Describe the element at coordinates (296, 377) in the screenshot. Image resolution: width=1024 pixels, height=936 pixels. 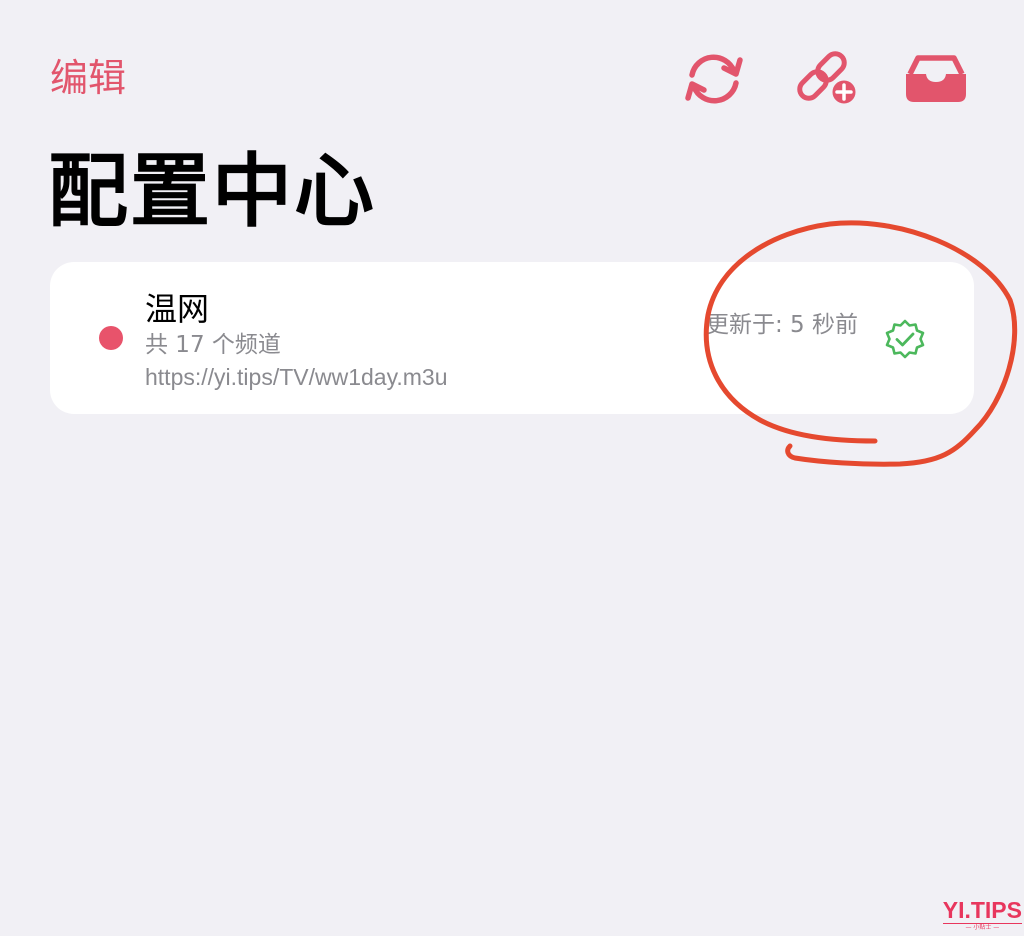
I see `config-url: https://yi.tips/TV/ww1day.m3u` at that location.